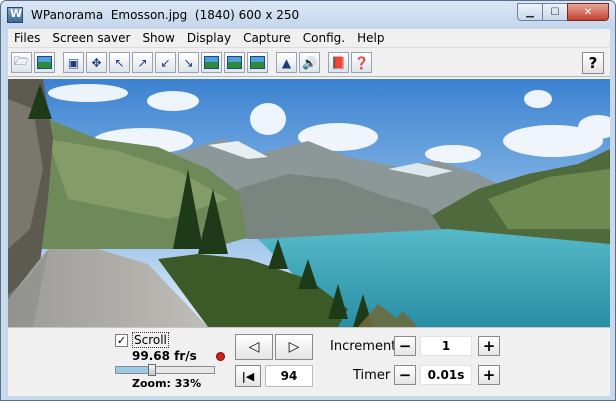  What do you see at coordinates (489, 375) in the screenshot?
I see `timer-plus-button: +` at bounding box center [489, 375].